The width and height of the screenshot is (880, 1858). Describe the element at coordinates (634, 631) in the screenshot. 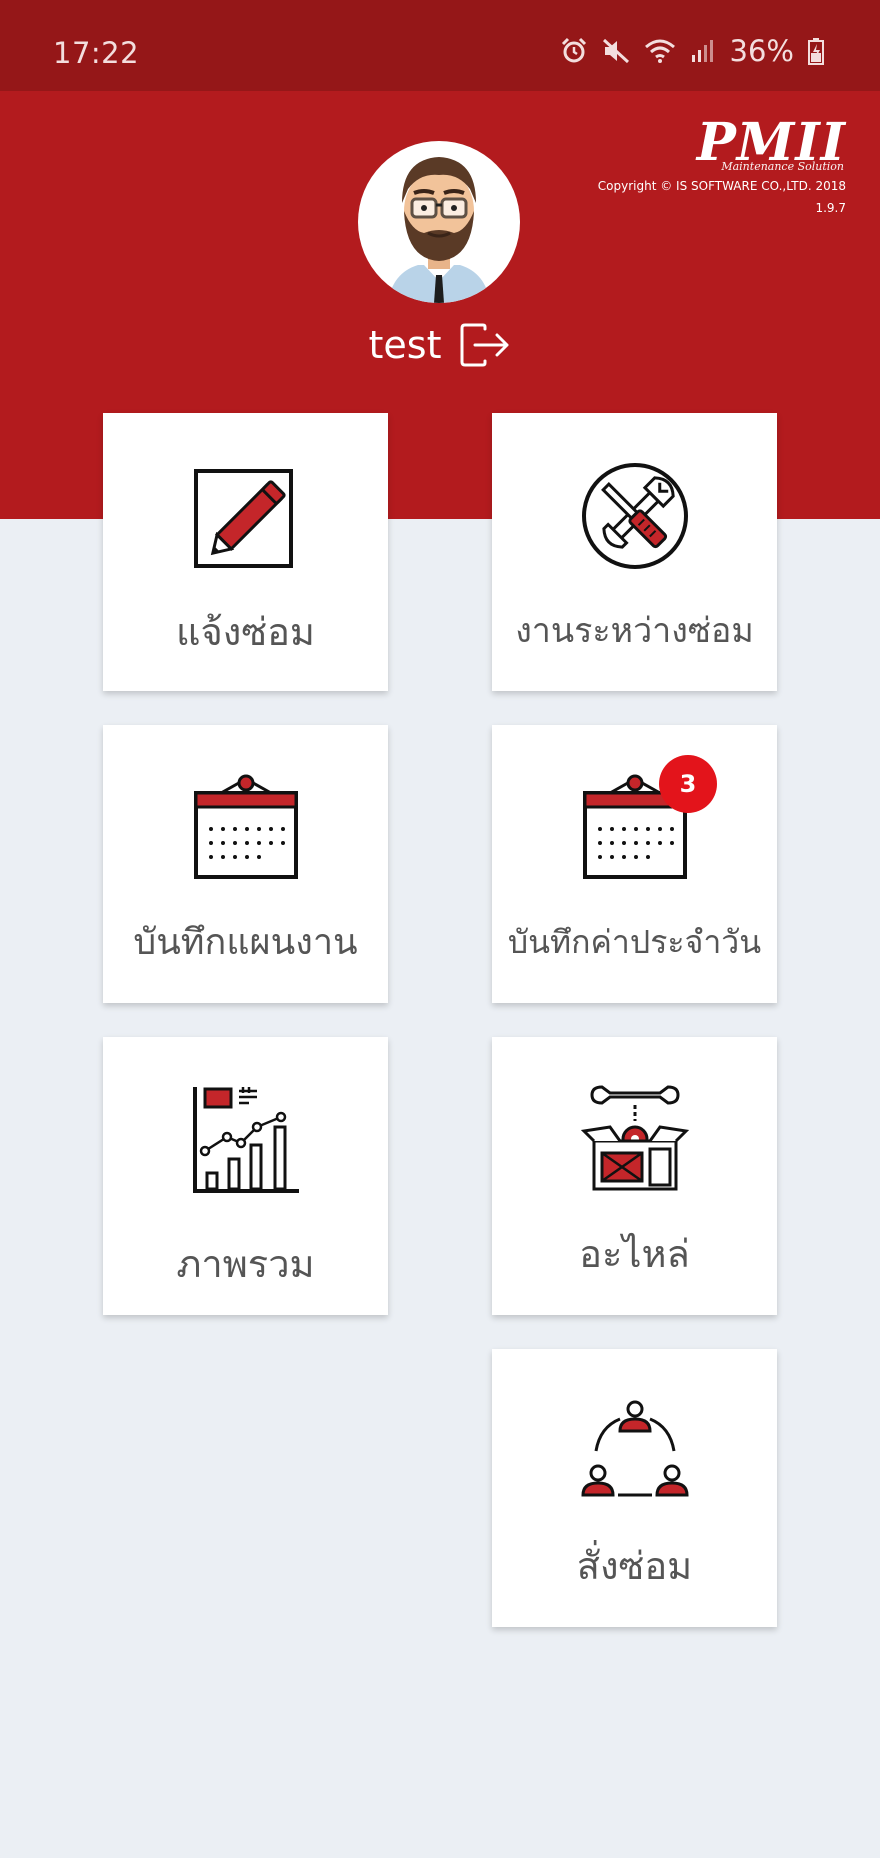

I see `tile-label: งานระหว่างซ่อม` at that location.